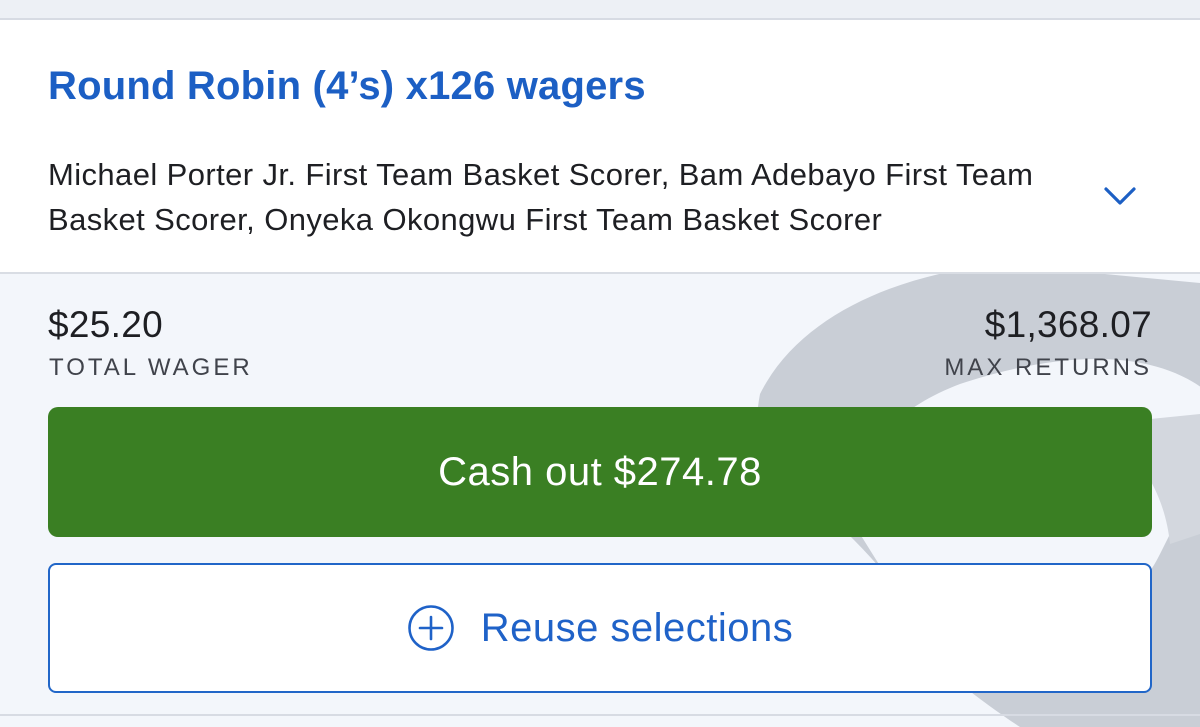 This screenshot has width=1200, height=727. Describe the element at coordinates (151, 367) in the screenshot. I see `total-wager-label: TOTAL WAGER` at that location.